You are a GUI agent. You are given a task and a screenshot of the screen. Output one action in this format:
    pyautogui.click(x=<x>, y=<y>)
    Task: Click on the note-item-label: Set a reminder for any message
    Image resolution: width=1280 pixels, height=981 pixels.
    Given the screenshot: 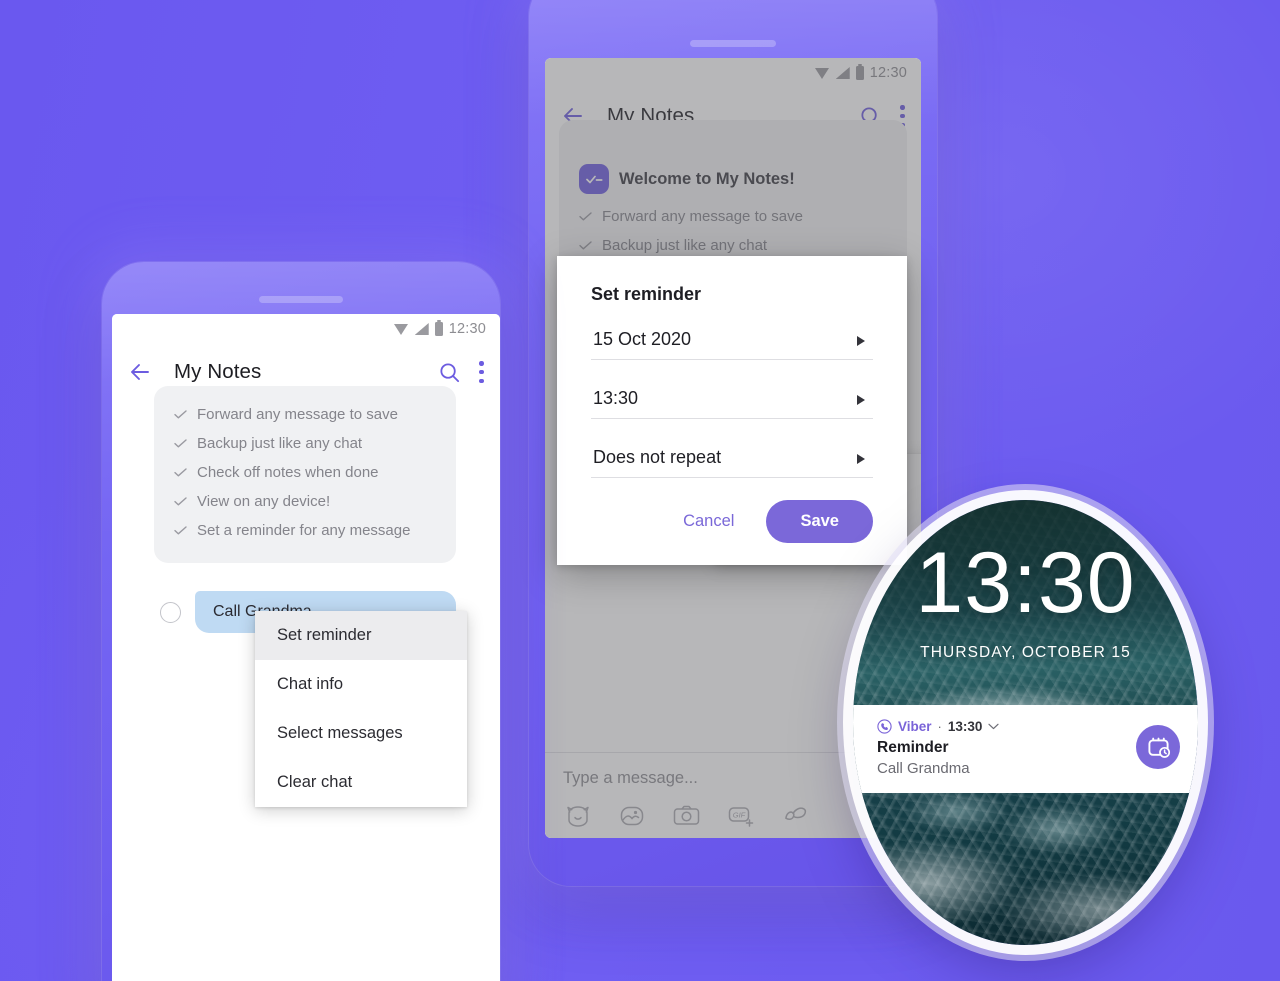 What is the action you would take?
    pyautogui.click(x=304, y=530)
    